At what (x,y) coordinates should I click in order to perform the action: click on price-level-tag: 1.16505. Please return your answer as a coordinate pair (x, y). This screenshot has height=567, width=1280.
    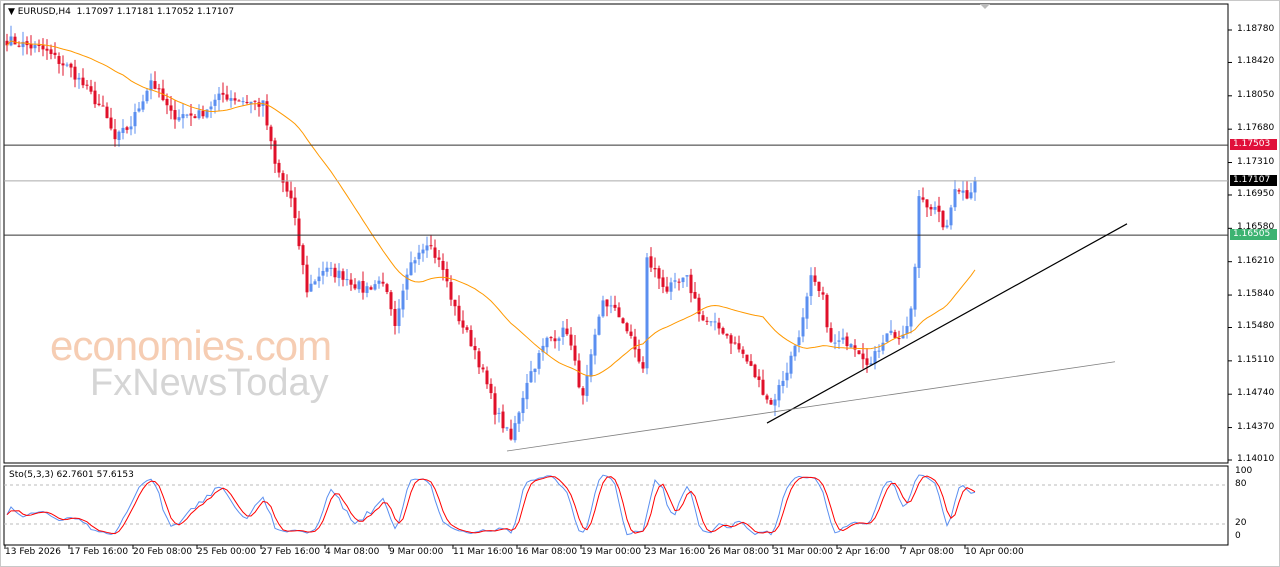
    Looking at the image, I should click on (1253, 235).